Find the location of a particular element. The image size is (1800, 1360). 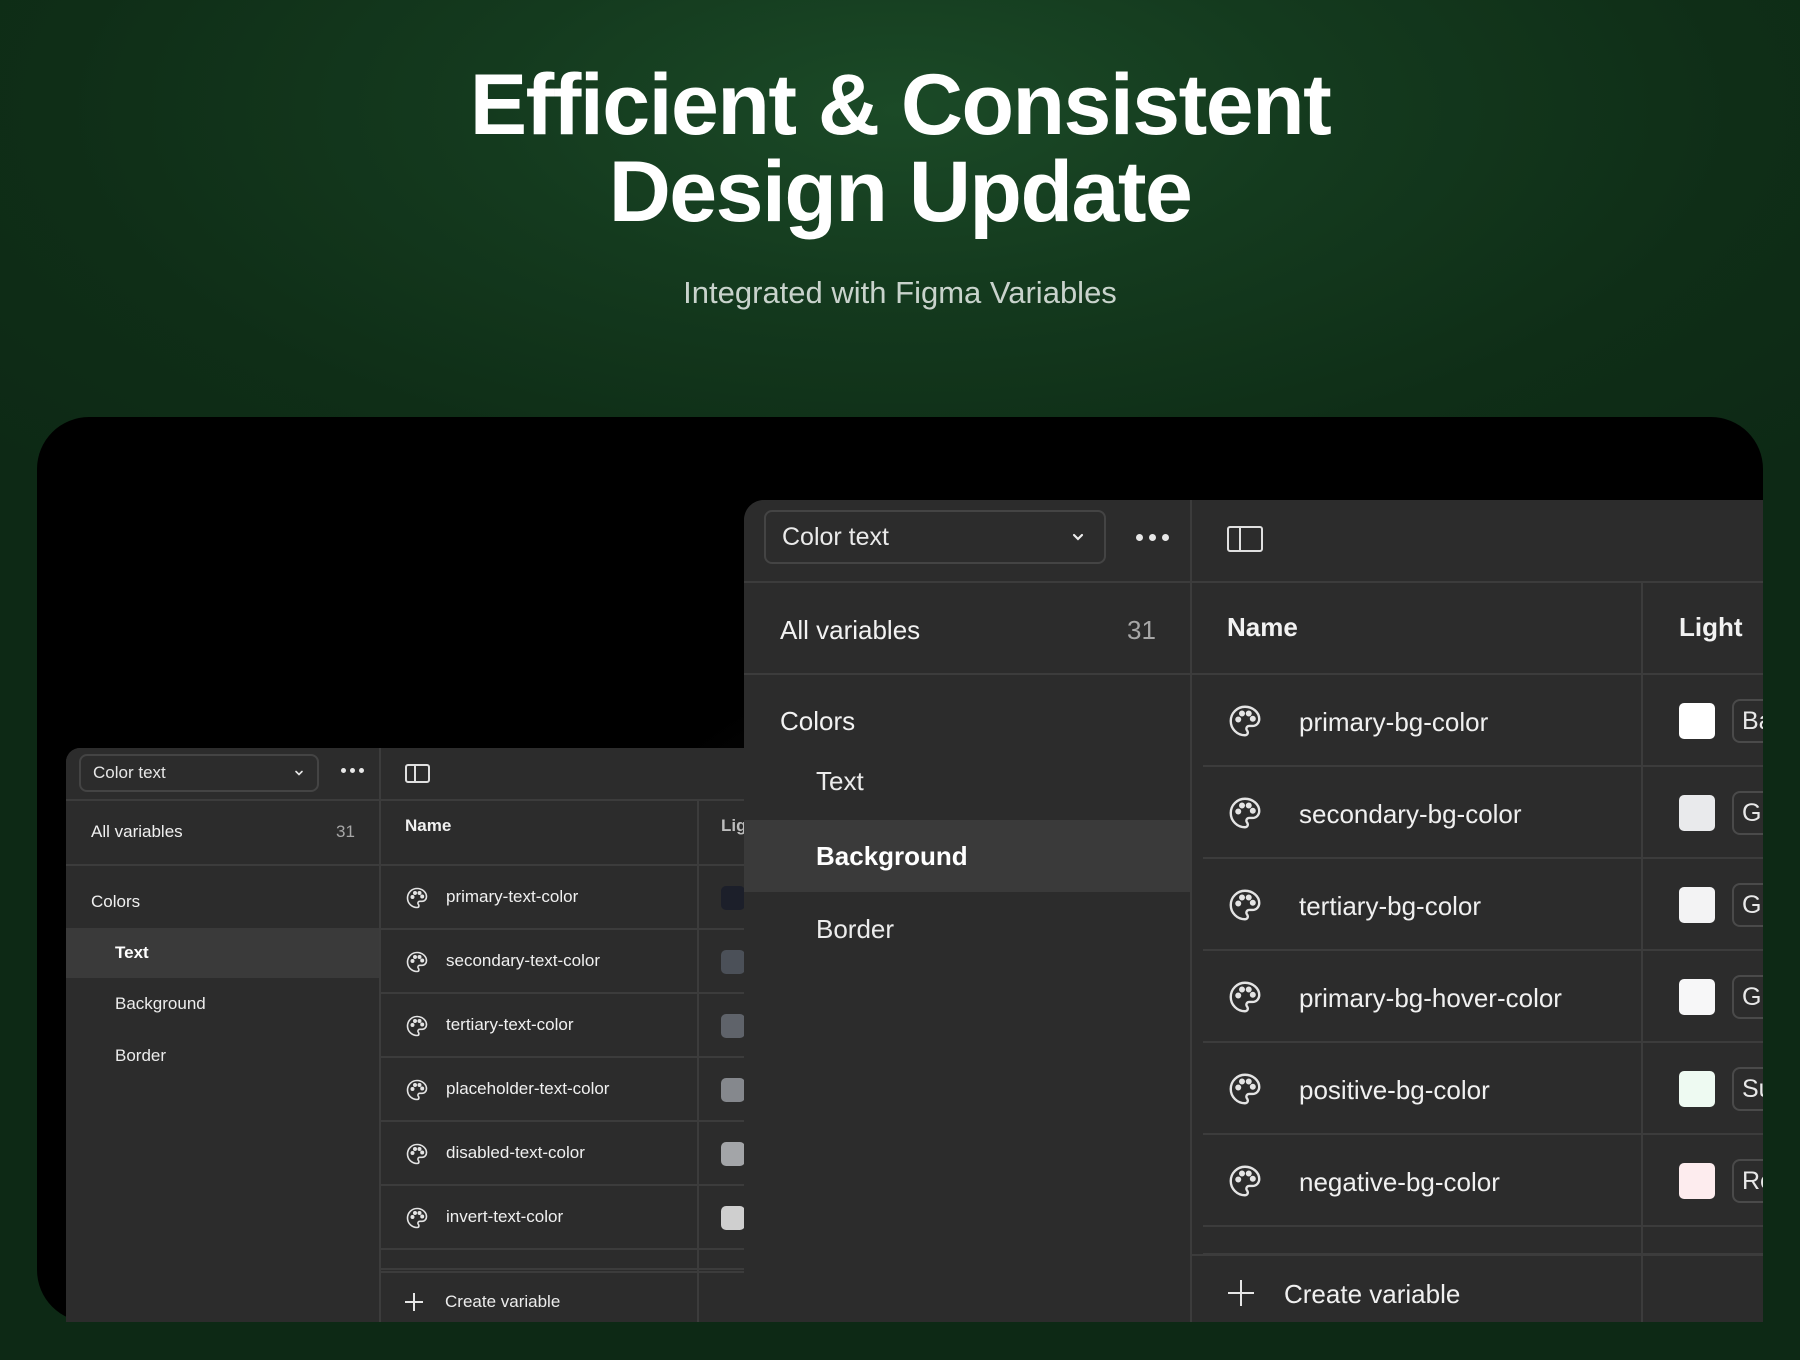

table-row: secondary-text-color is located at coordinates (545, 962).